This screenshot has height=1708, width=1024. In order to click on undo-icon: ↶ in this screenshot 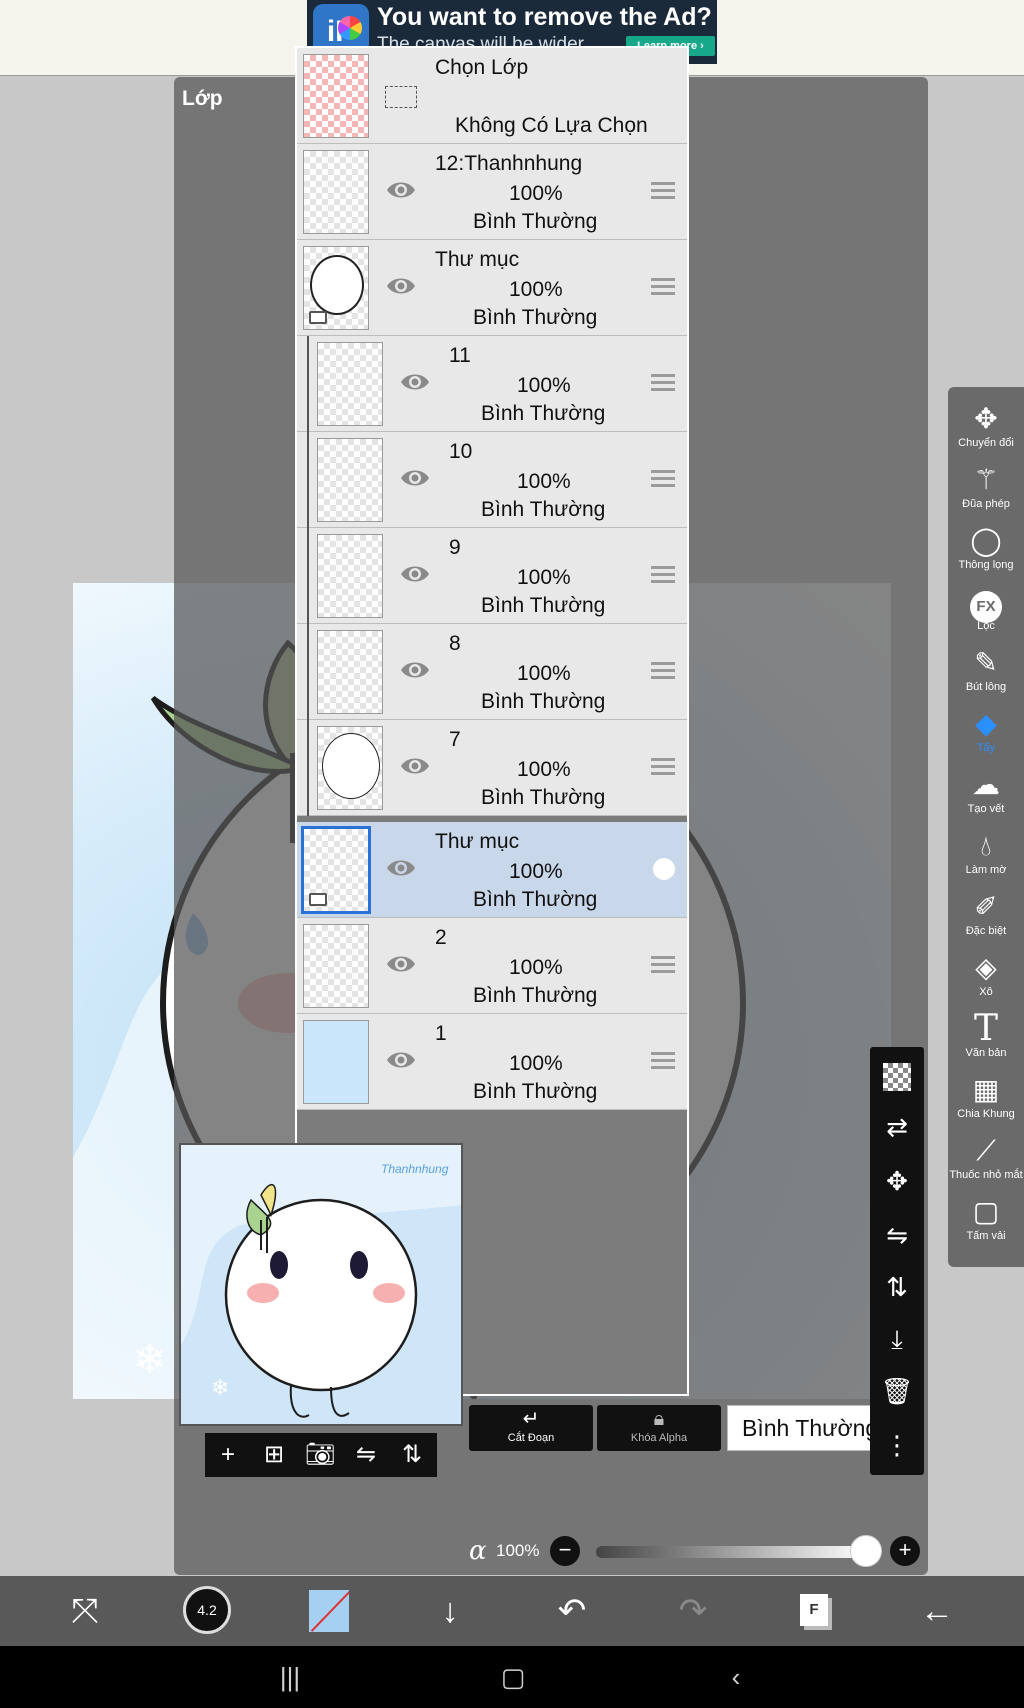, I will do `click(572, 1611)`.